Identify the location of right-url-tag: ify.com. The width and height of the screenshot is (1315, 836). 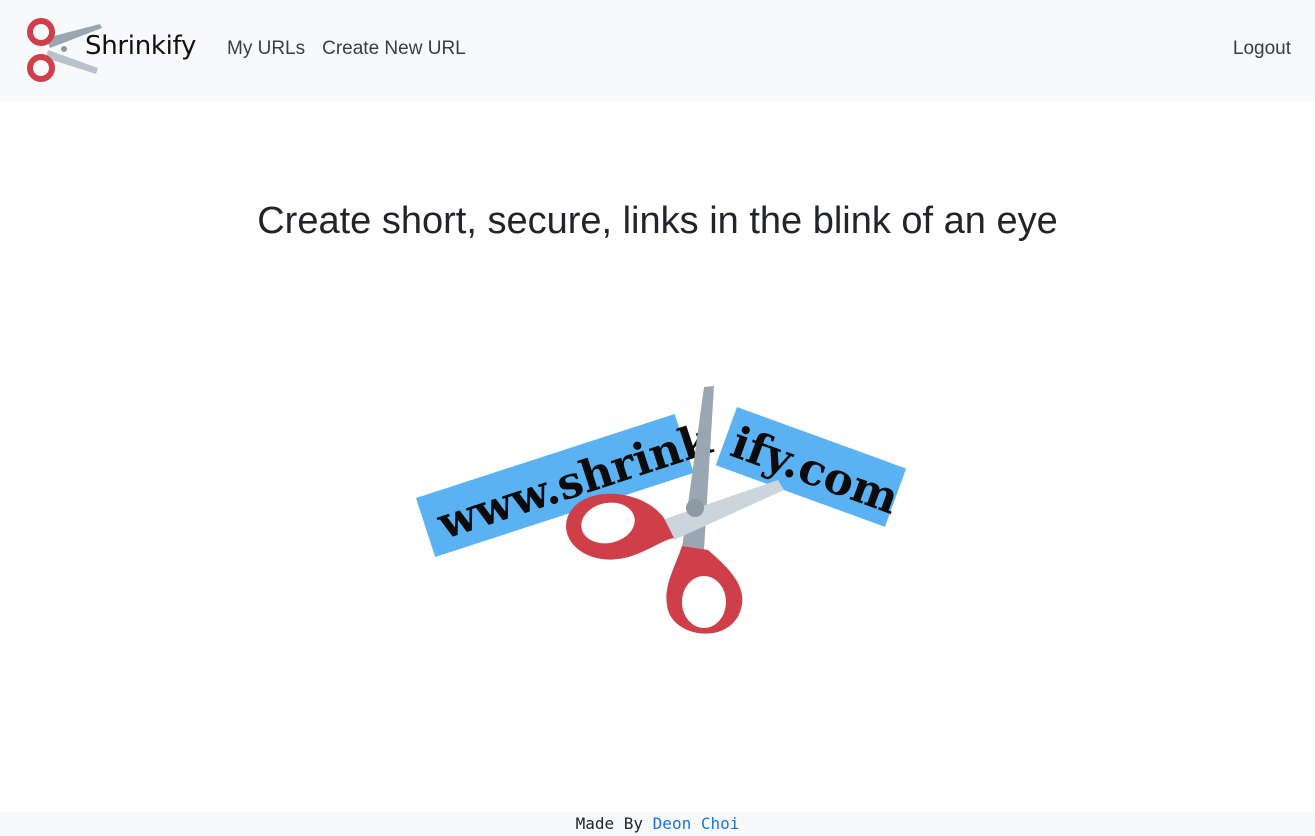
(811, 467).